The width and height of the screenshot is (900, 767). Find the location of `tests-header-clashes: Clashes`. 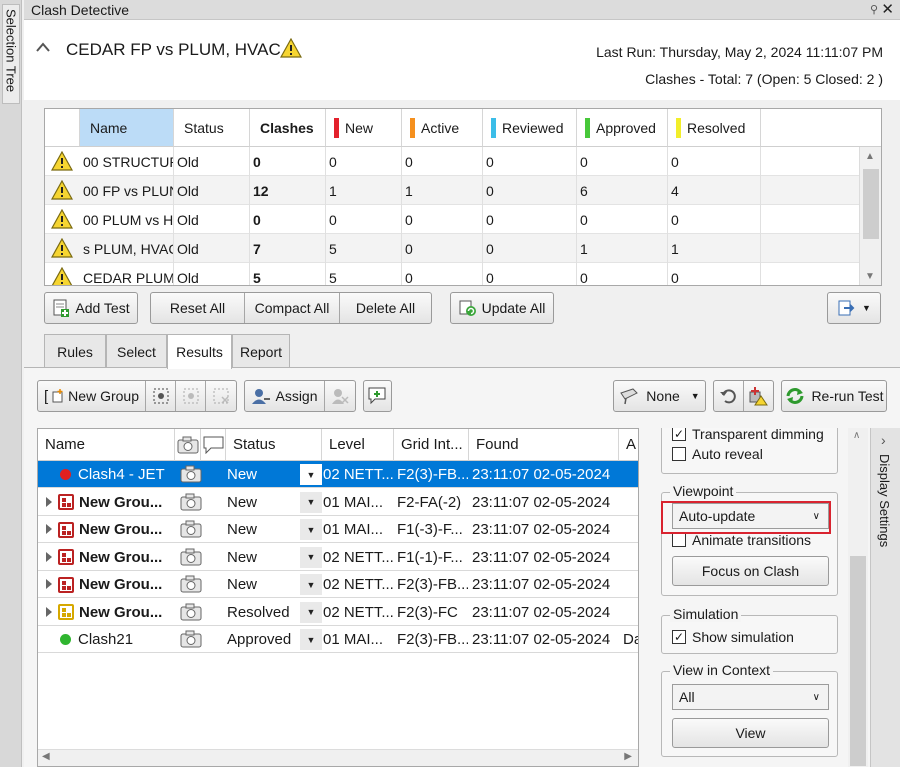

tests-header-clashes: Clashes is located at coordinates (288, 128).